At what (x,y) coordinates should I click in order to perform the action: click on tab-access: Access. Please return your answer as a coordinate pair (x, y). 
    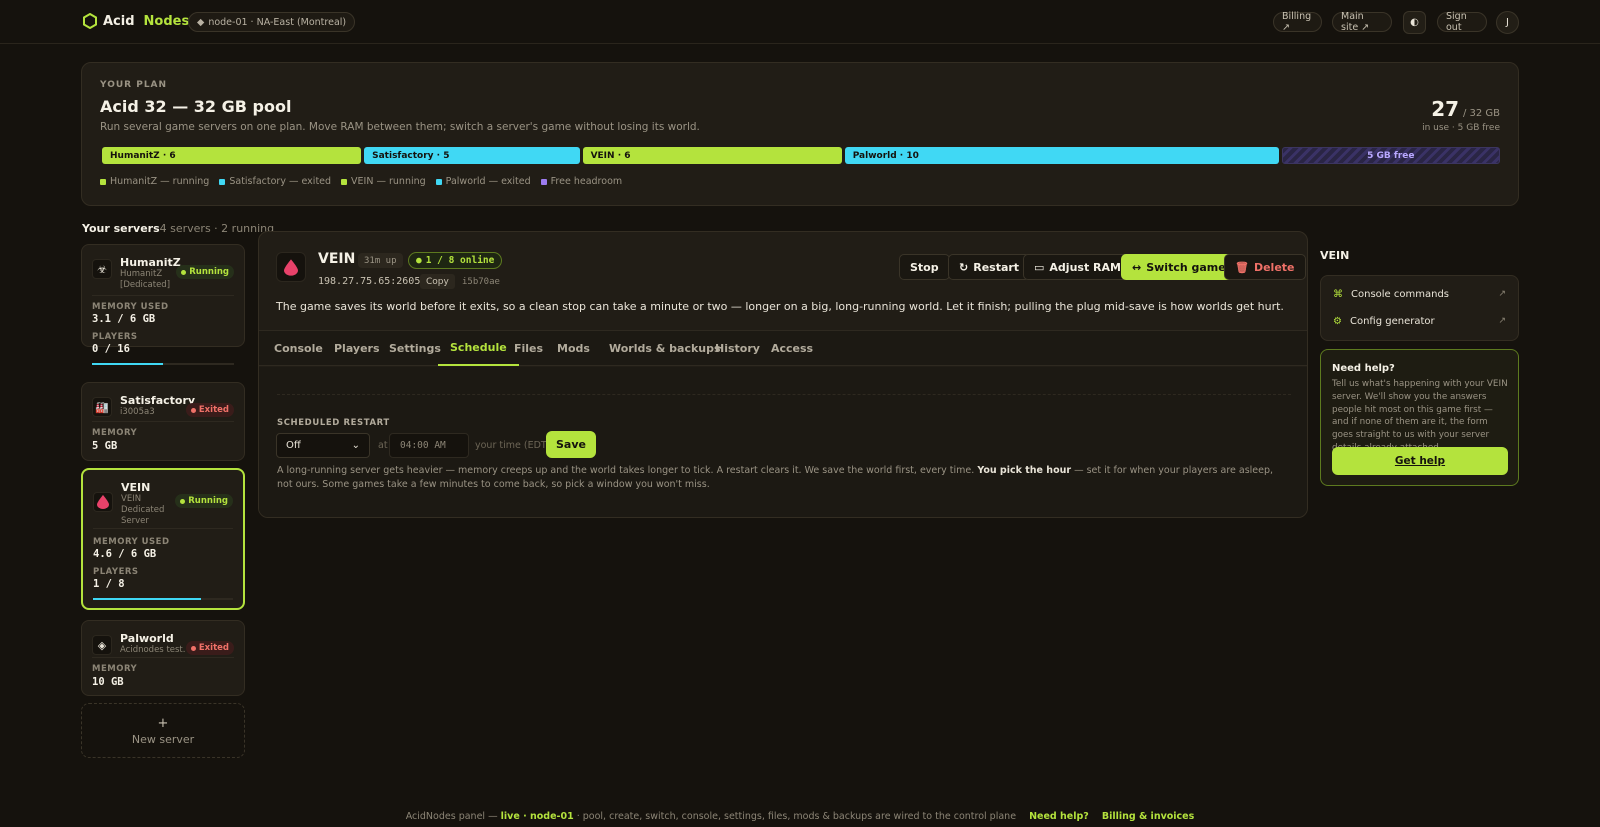
    Looking at the image, I should click on (792, 348).